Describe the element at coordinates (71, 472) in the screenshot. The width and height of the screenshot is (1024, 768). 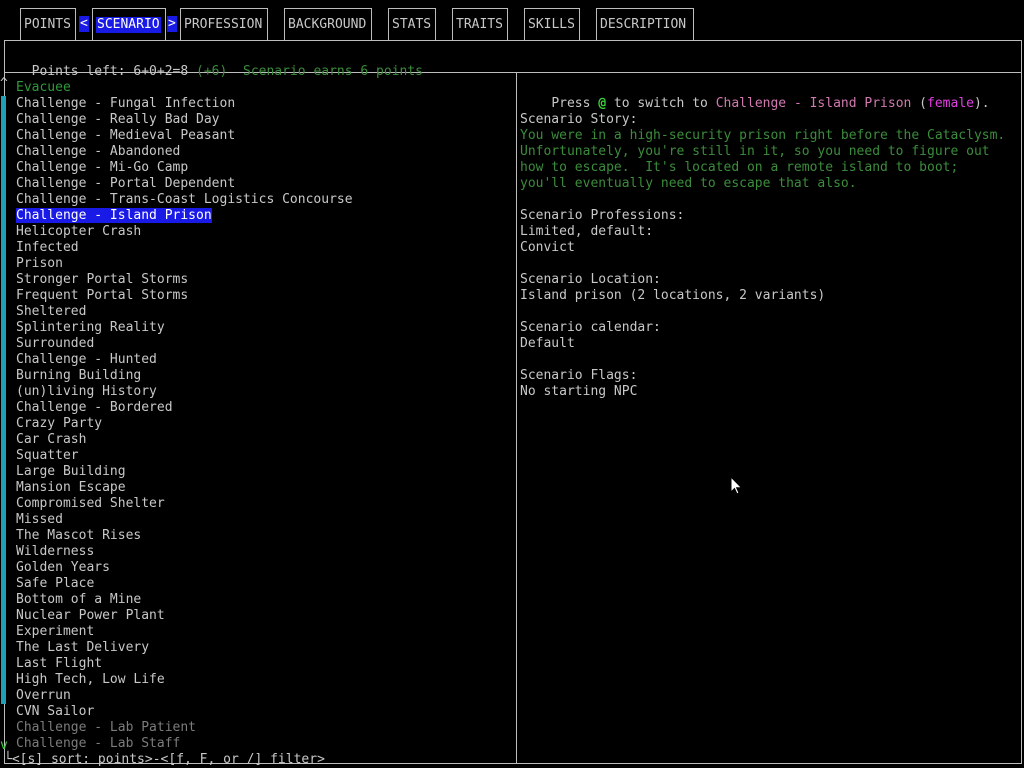
I see `scenario-list-item: Large Building` at that location.